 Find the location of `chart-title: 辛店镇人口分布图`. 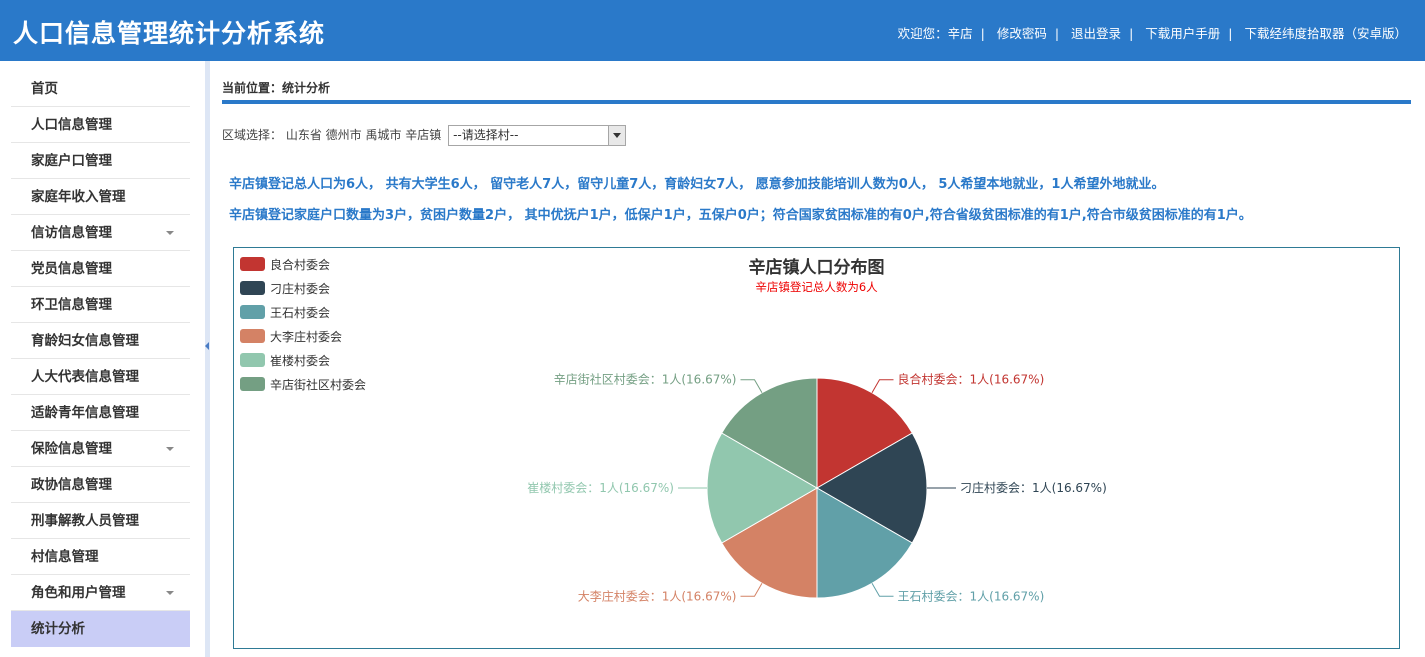

chart-title: 辛店镇人口分布图 is located at coordinates (816, 268).